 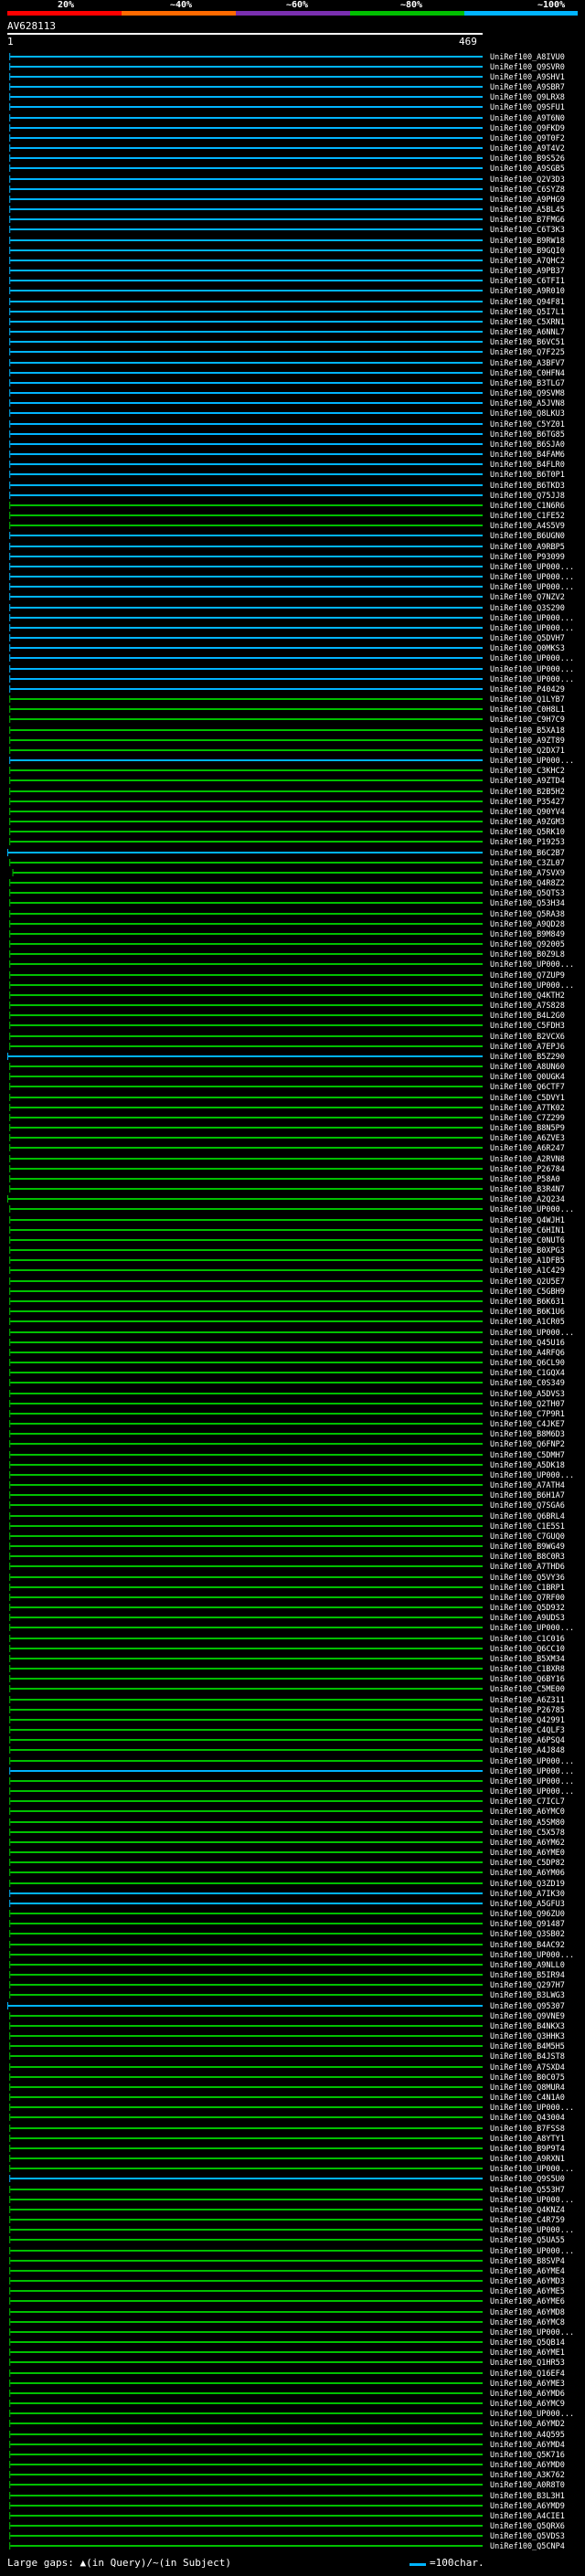 What do you see at coordinates (528, 1128) in the screenshot?
I see `hit-label: UniRef100_B8N5P9` at bounding box center [528, 1128].